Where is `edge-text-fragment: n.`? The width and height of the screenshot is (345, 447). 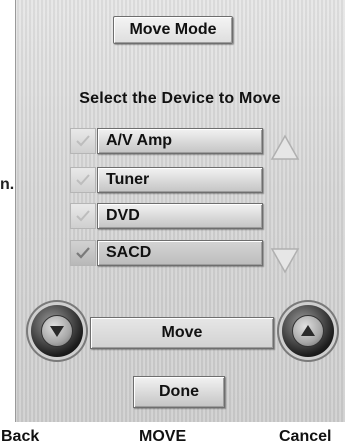
edge-text-fragment: n. is located at coordinates (7, 184).